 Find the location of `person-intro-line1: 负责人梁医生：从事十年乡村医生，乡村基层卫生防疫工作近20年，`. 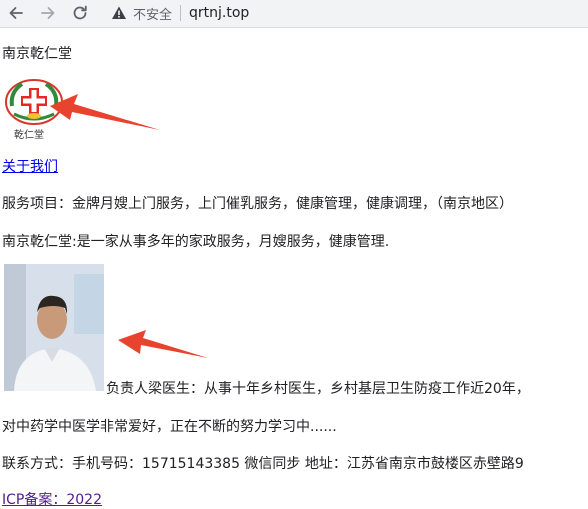

person-intro-line1: 负责人梁医生：从事十年乡村医生，乡村基层卫生防疫工作近20年， is located at coordinates (318, 389).